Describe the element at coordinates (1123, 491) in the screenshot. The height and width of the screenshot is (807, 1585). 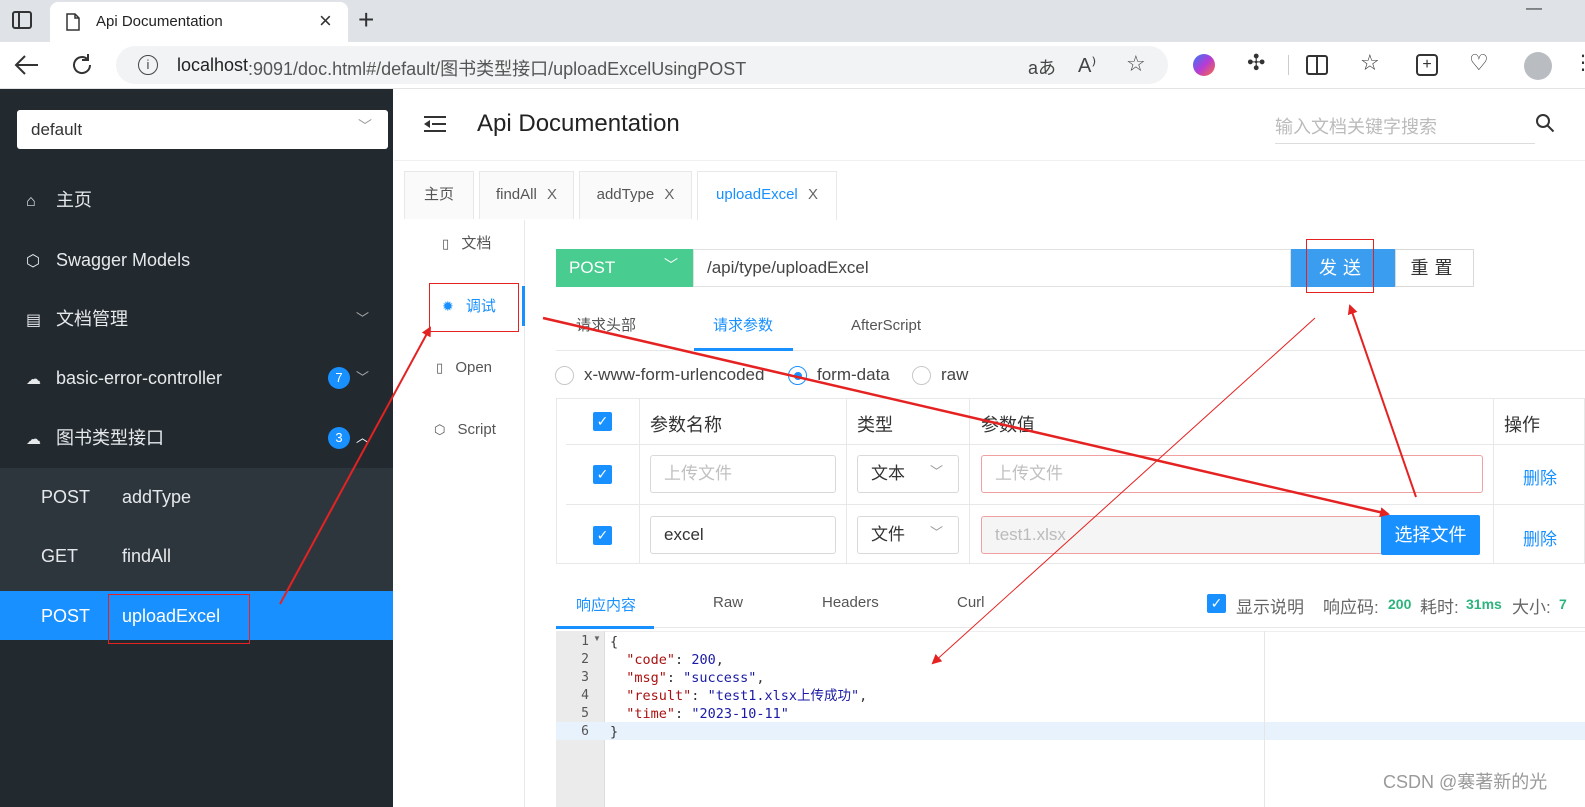
I see `arrow-send-to-response` at that location.